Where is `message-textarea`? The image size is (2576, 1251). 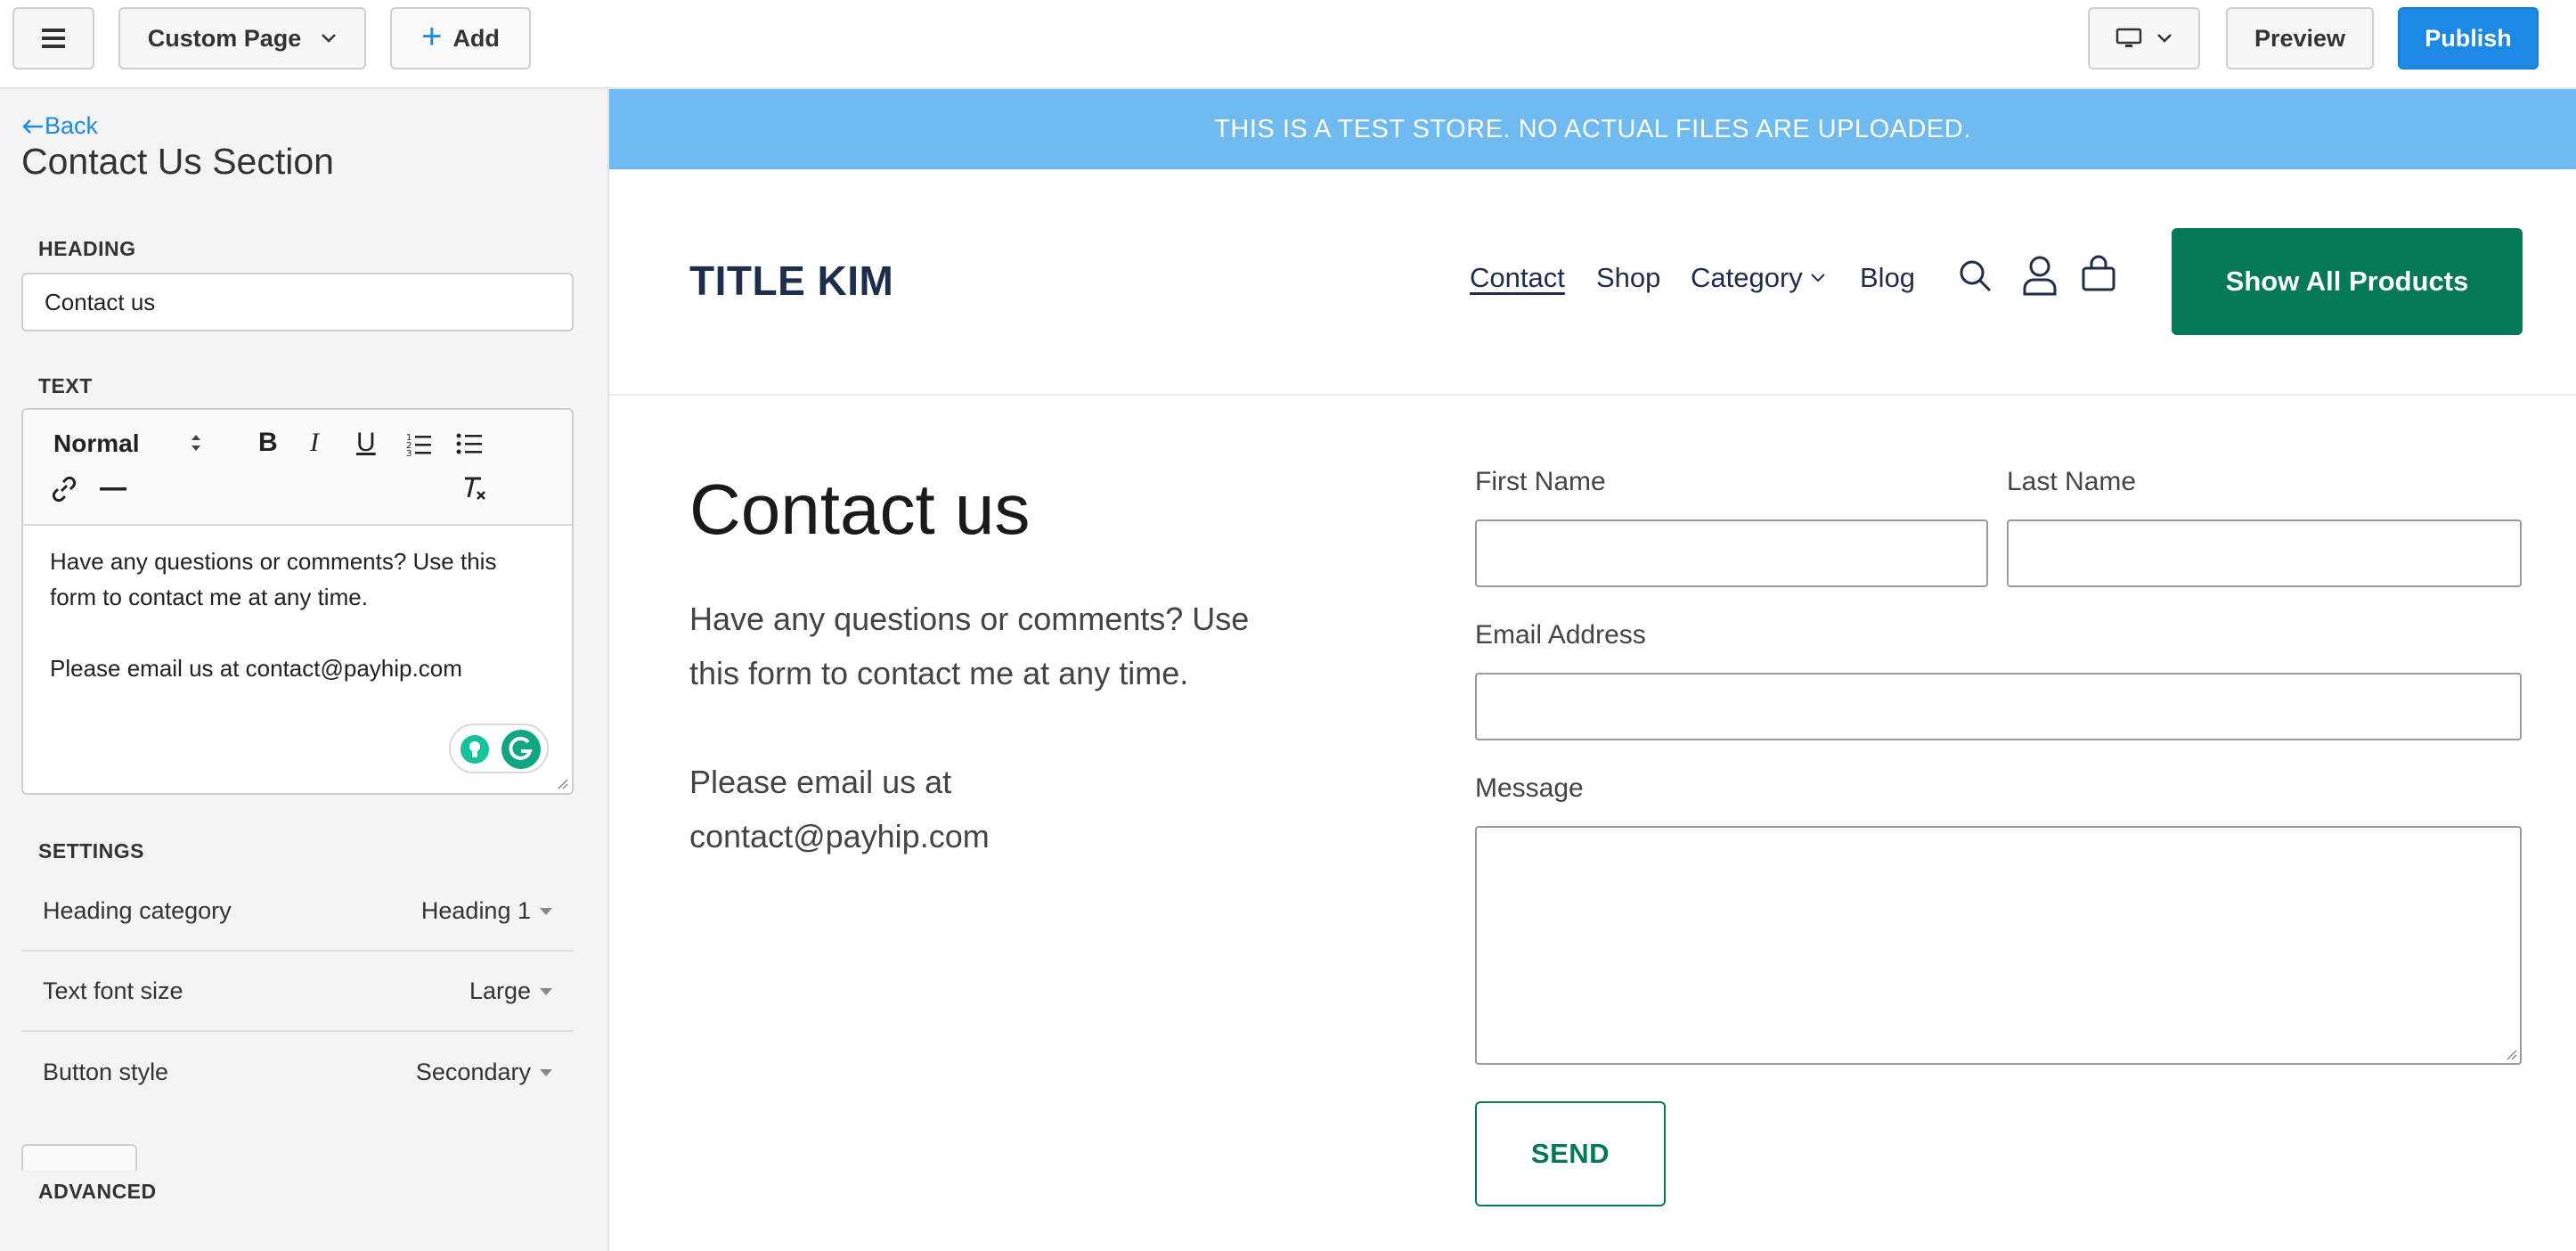
message-textarea is located at coordinates (1999, 945).